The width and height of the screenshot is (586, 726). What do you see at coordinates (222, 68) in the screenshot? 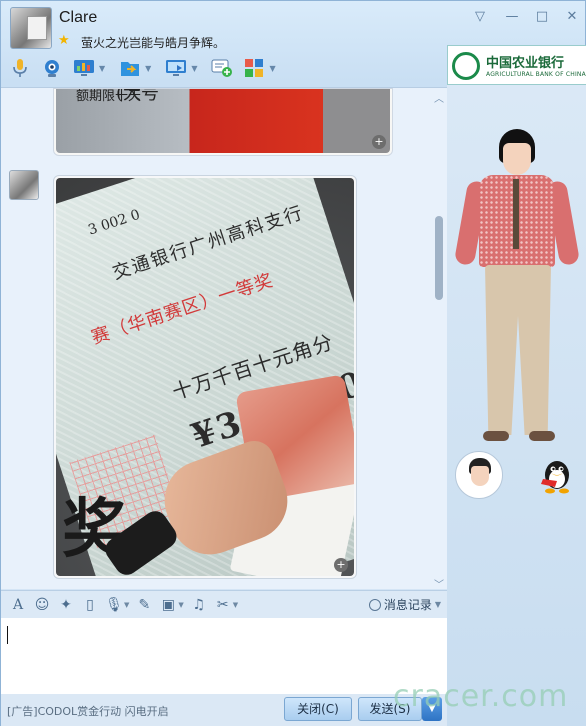
I see `add-message-icon` at bounding box center [222, 68].